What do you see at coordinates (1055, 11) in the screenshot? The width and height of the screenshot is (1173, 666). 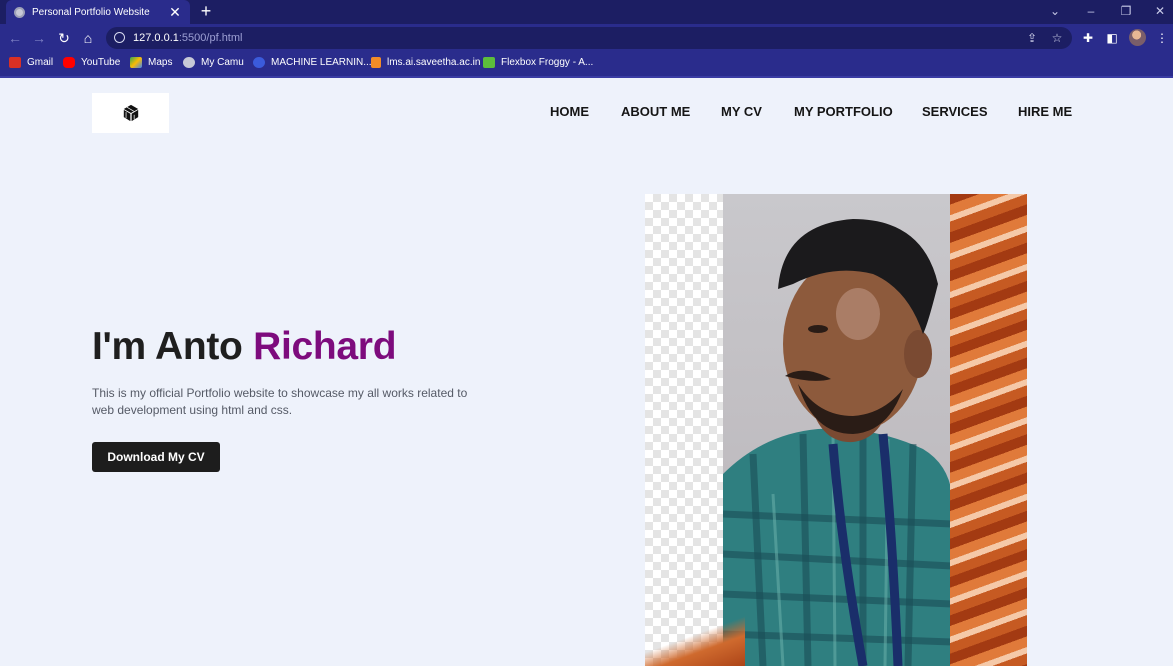 I see `tab-search-icon: ⌄` at bounding box center [1055, 11].